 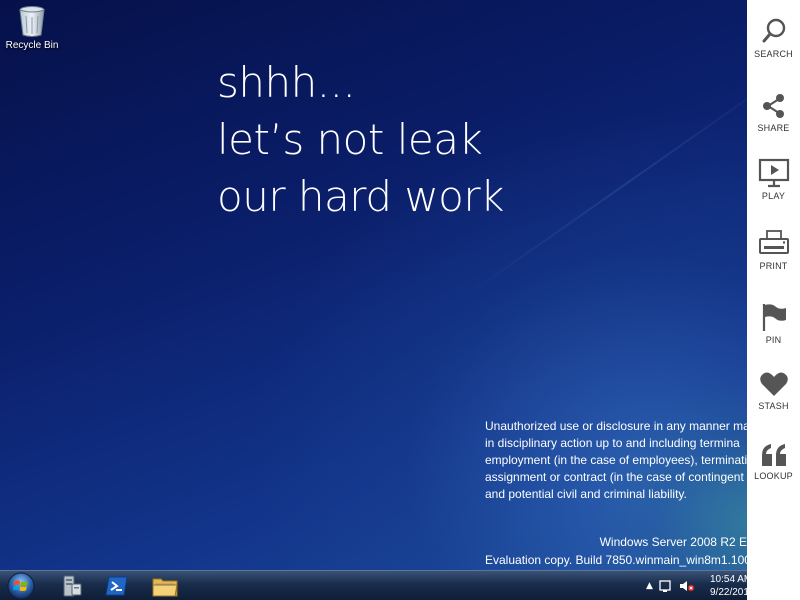 I want to click on server-manager-icon, so click(x=72, y=586).